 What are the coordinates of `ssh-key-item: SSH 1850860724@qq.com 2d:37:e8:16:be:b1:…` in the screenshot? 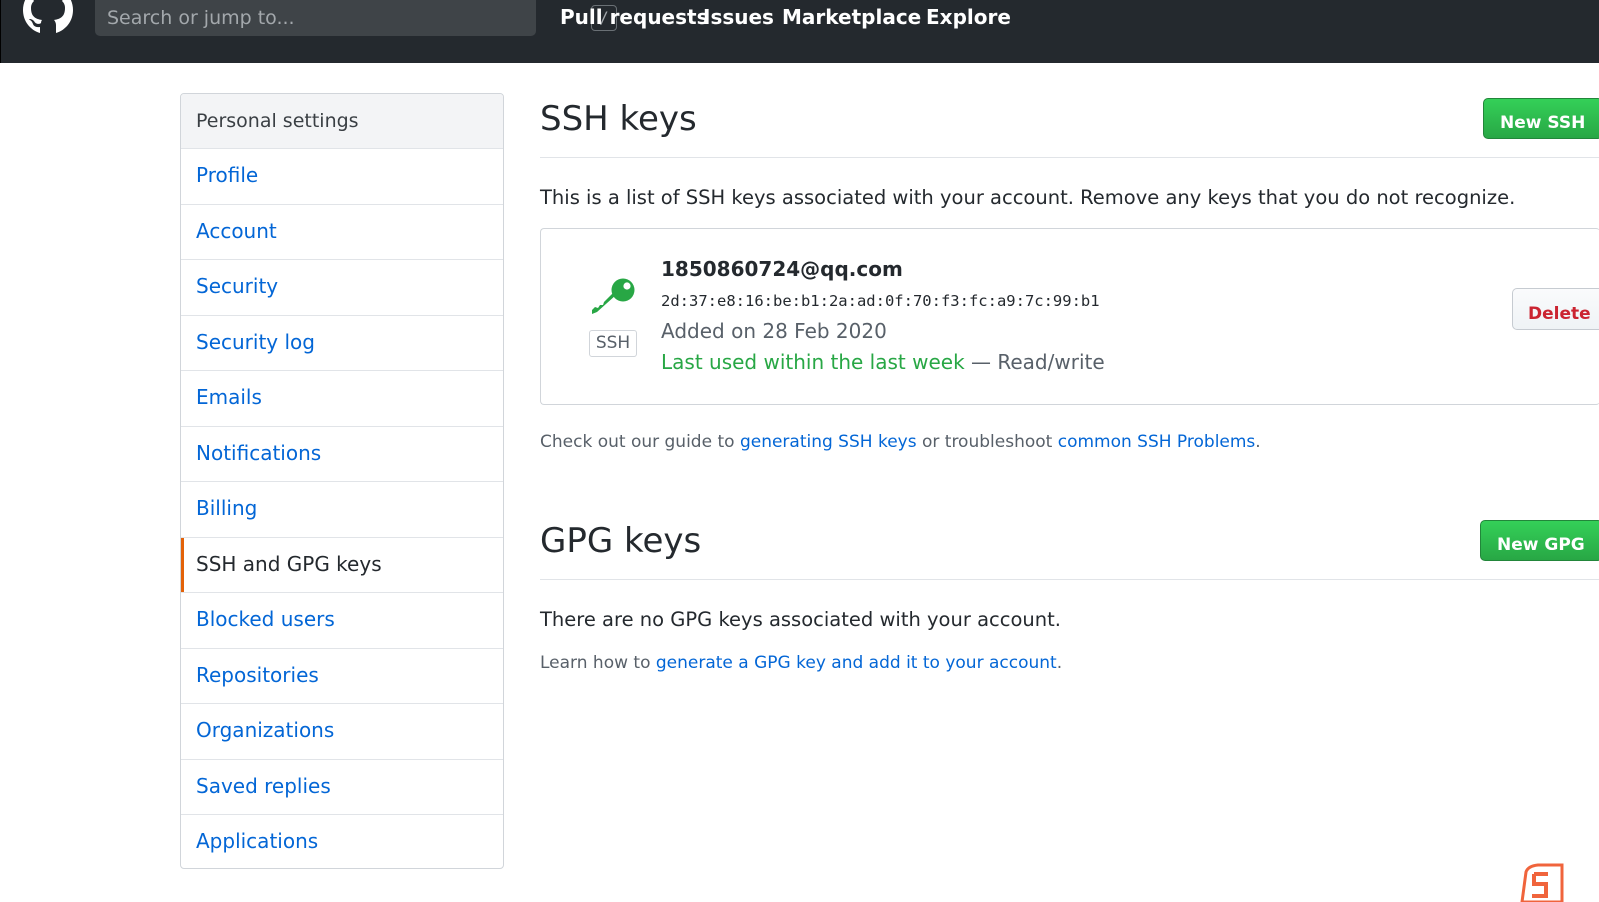 It's located at (1069, 316).